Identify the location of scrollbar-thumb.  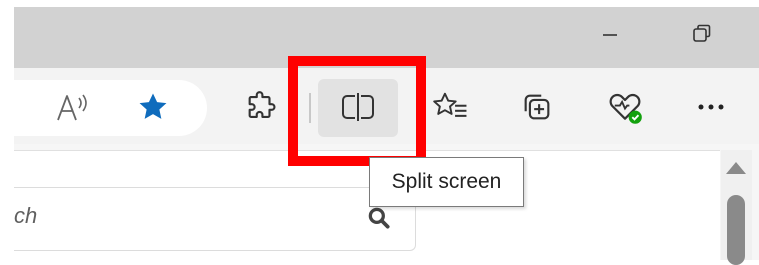
(736, 230).